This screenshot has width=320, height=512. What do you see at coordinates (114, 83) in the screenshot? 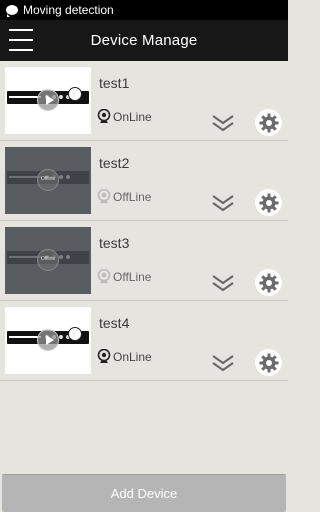
I see `device-name: test1` at bounding box center [114, 83].